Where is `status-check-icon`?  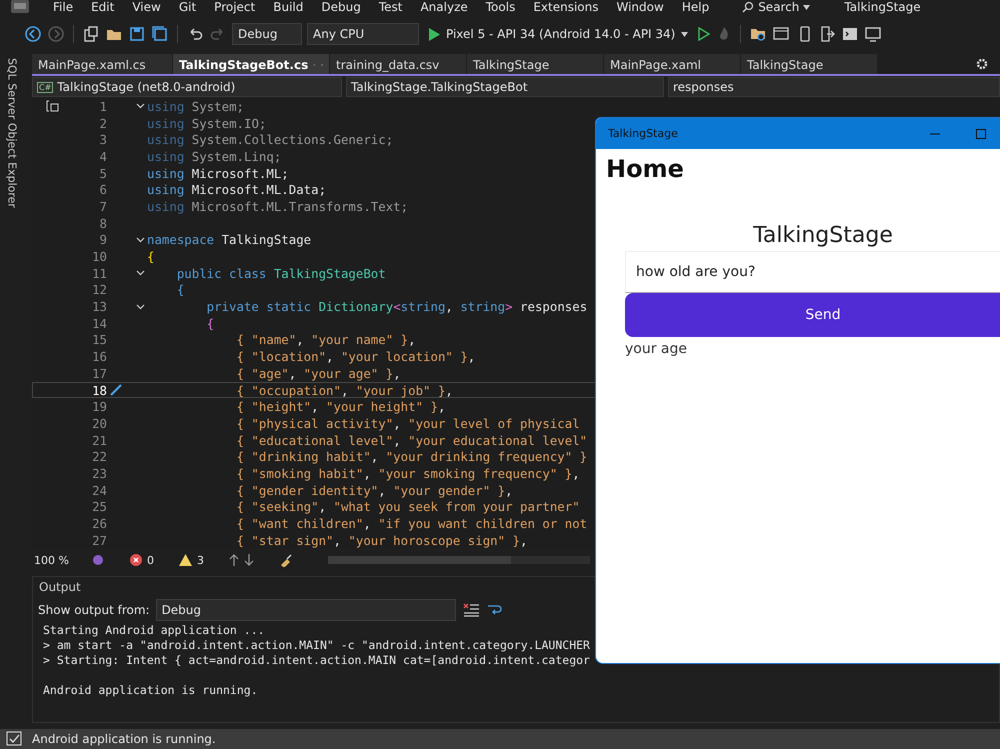
status-check-icon is located at coordinates (14, 739).